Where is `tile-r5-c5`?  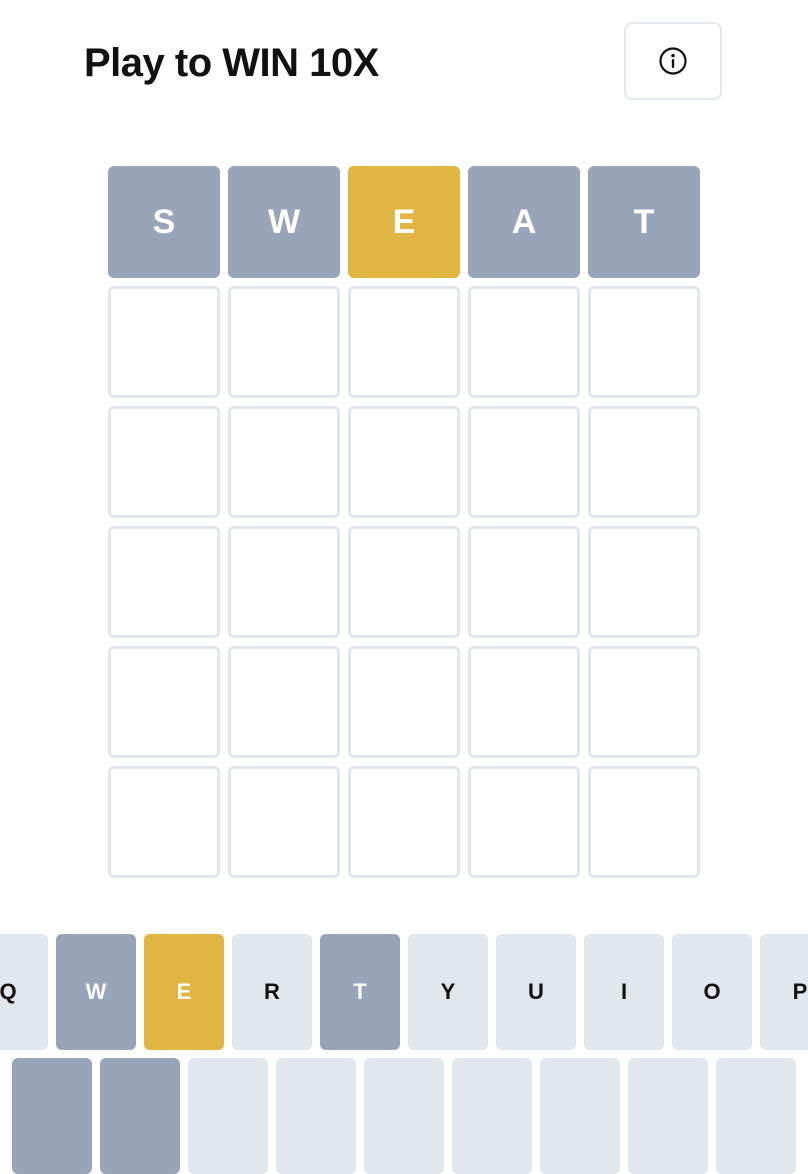 tile-r5-c5 is located at coordinates (644, 702).